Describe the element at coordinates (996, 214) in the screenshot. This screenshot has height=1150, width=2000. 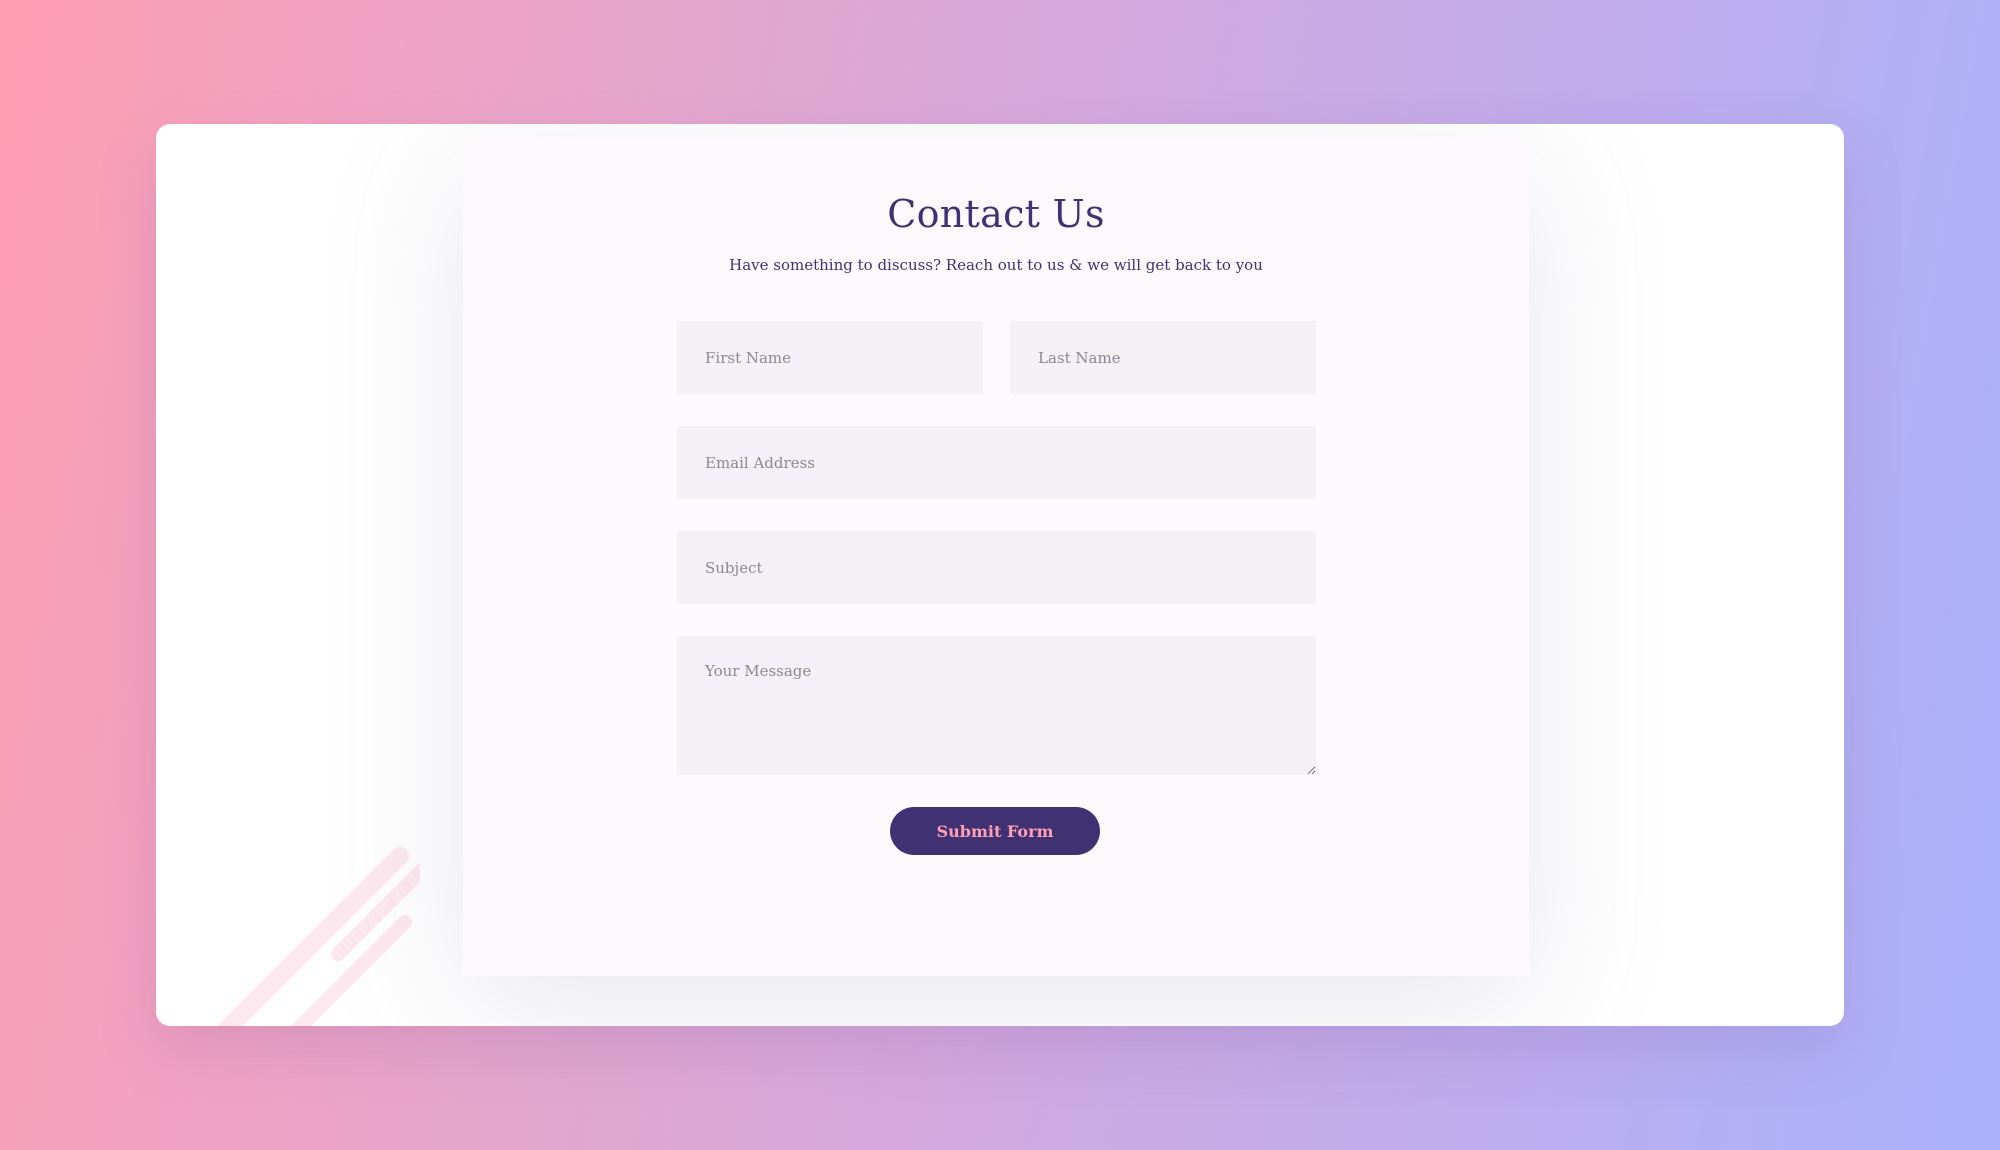
I see `page-title: Contact Us` at that location.